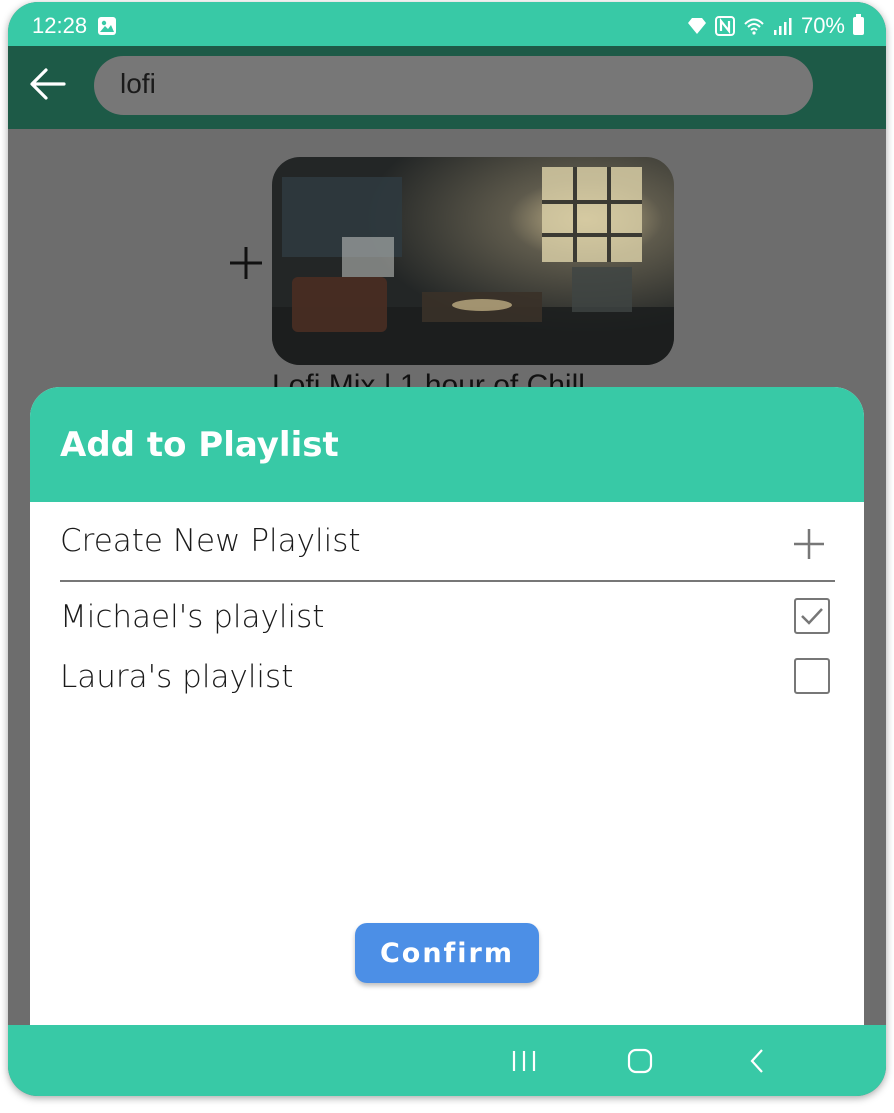 Image resolution: width=894 pixels, height=1113 pixels. I want to click on playlist-label: Laura's playlist, so click(177, 677).